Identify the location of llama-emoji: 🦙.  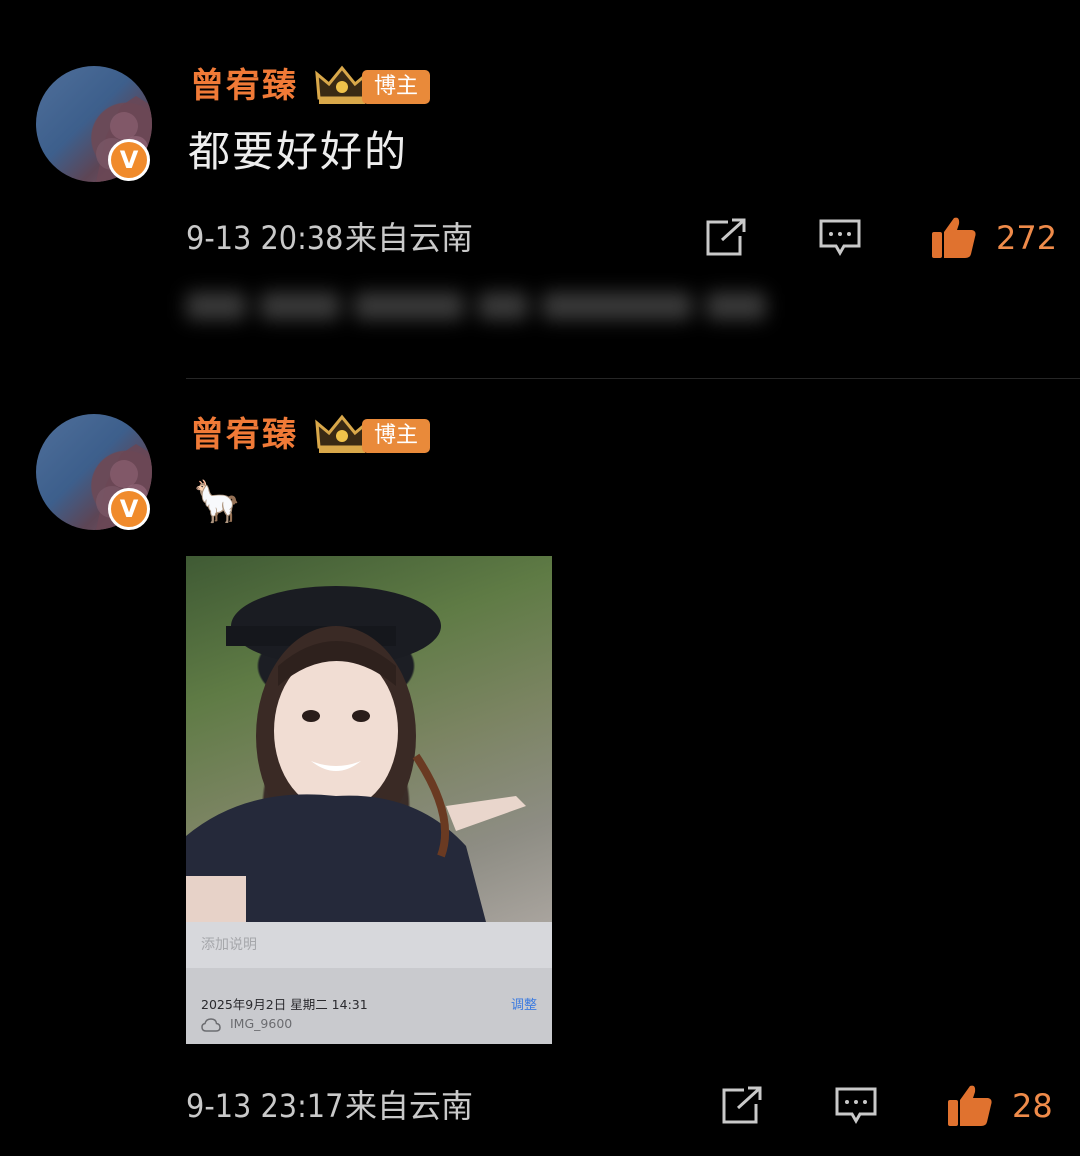
(217, 502).